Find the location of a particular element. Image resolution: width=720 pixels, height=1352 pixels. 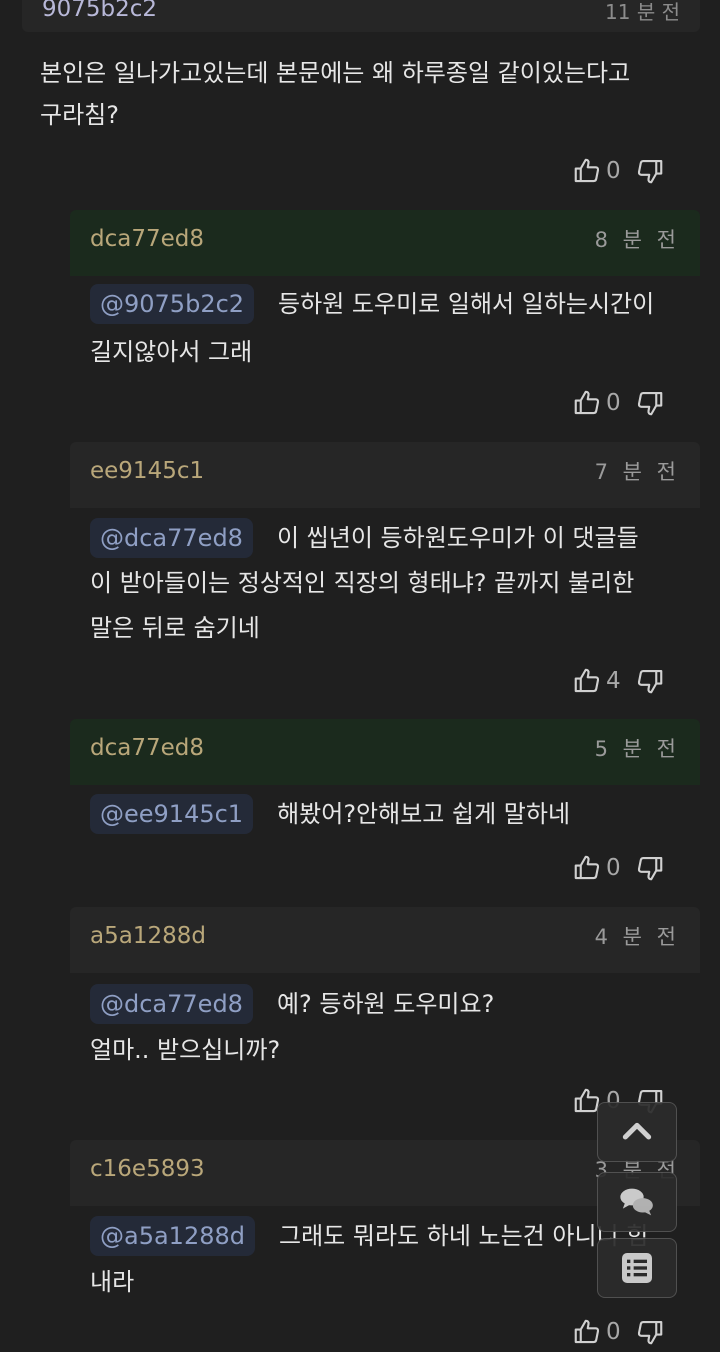

mention-tag: @a5a1288d is located at coordinates (172, 1236).